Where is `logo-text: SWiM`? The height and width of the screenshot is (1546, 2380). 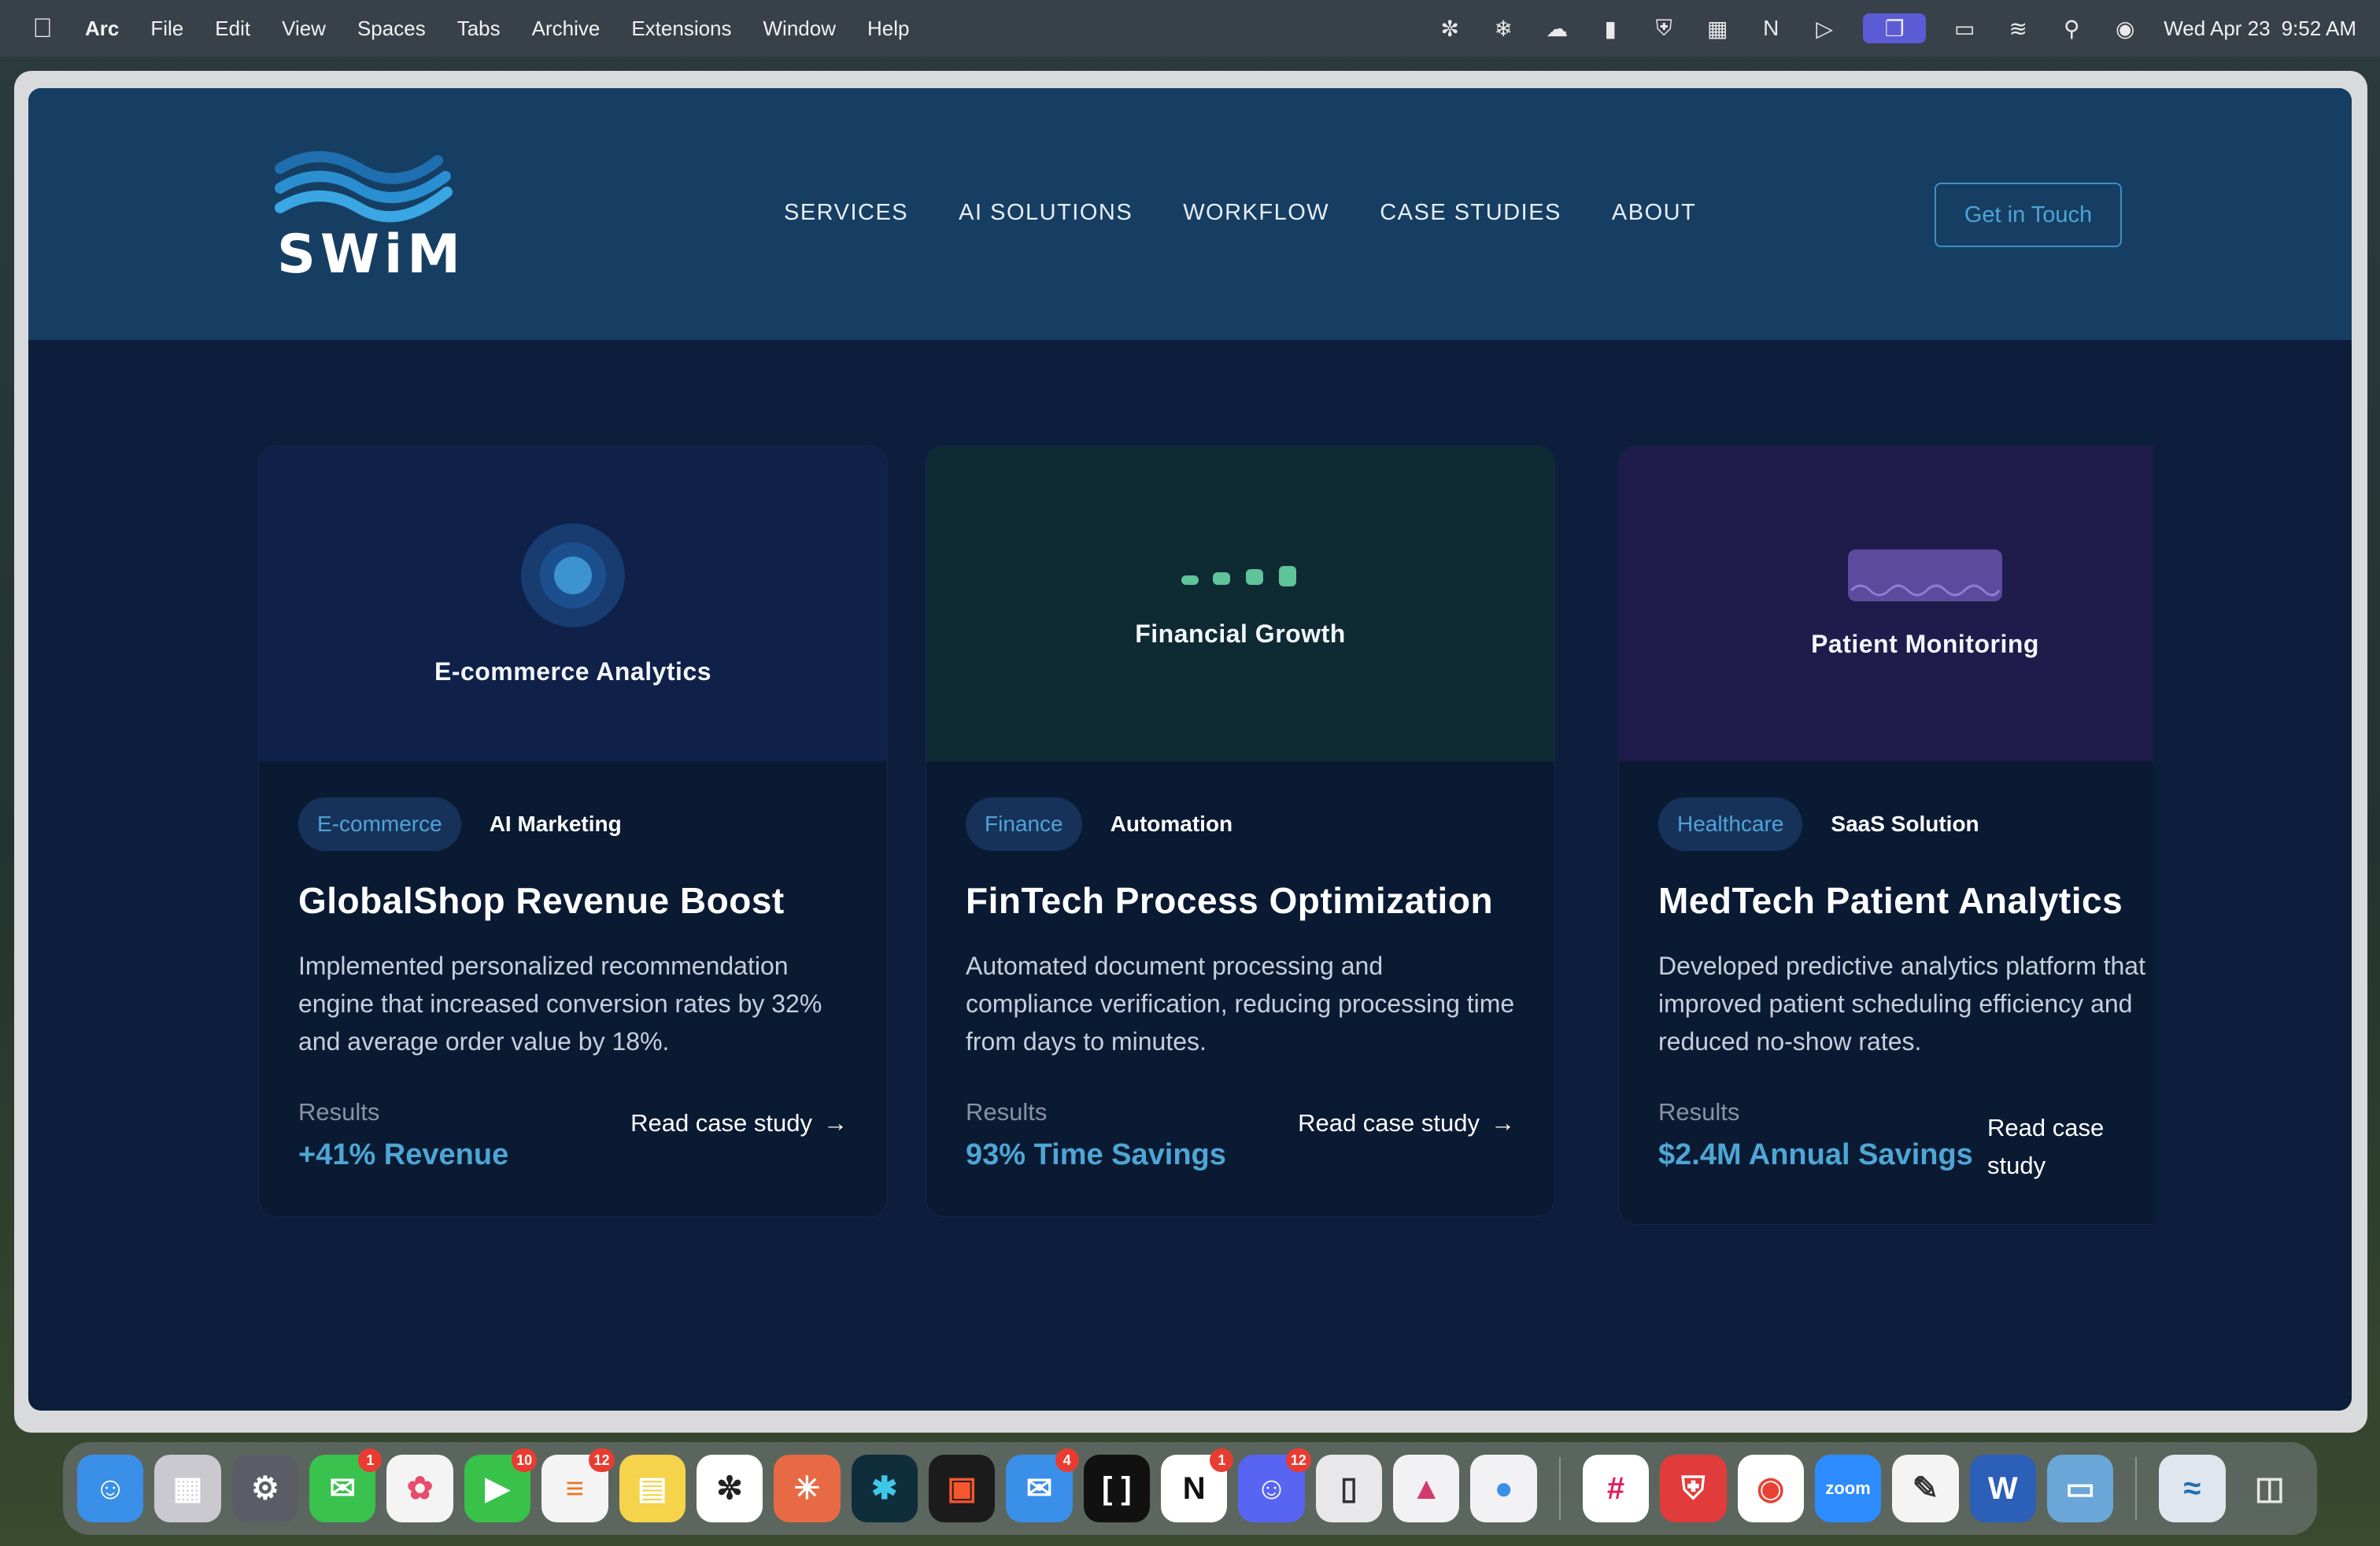
logo-text: SWiM is located at coordinates (371, 255).